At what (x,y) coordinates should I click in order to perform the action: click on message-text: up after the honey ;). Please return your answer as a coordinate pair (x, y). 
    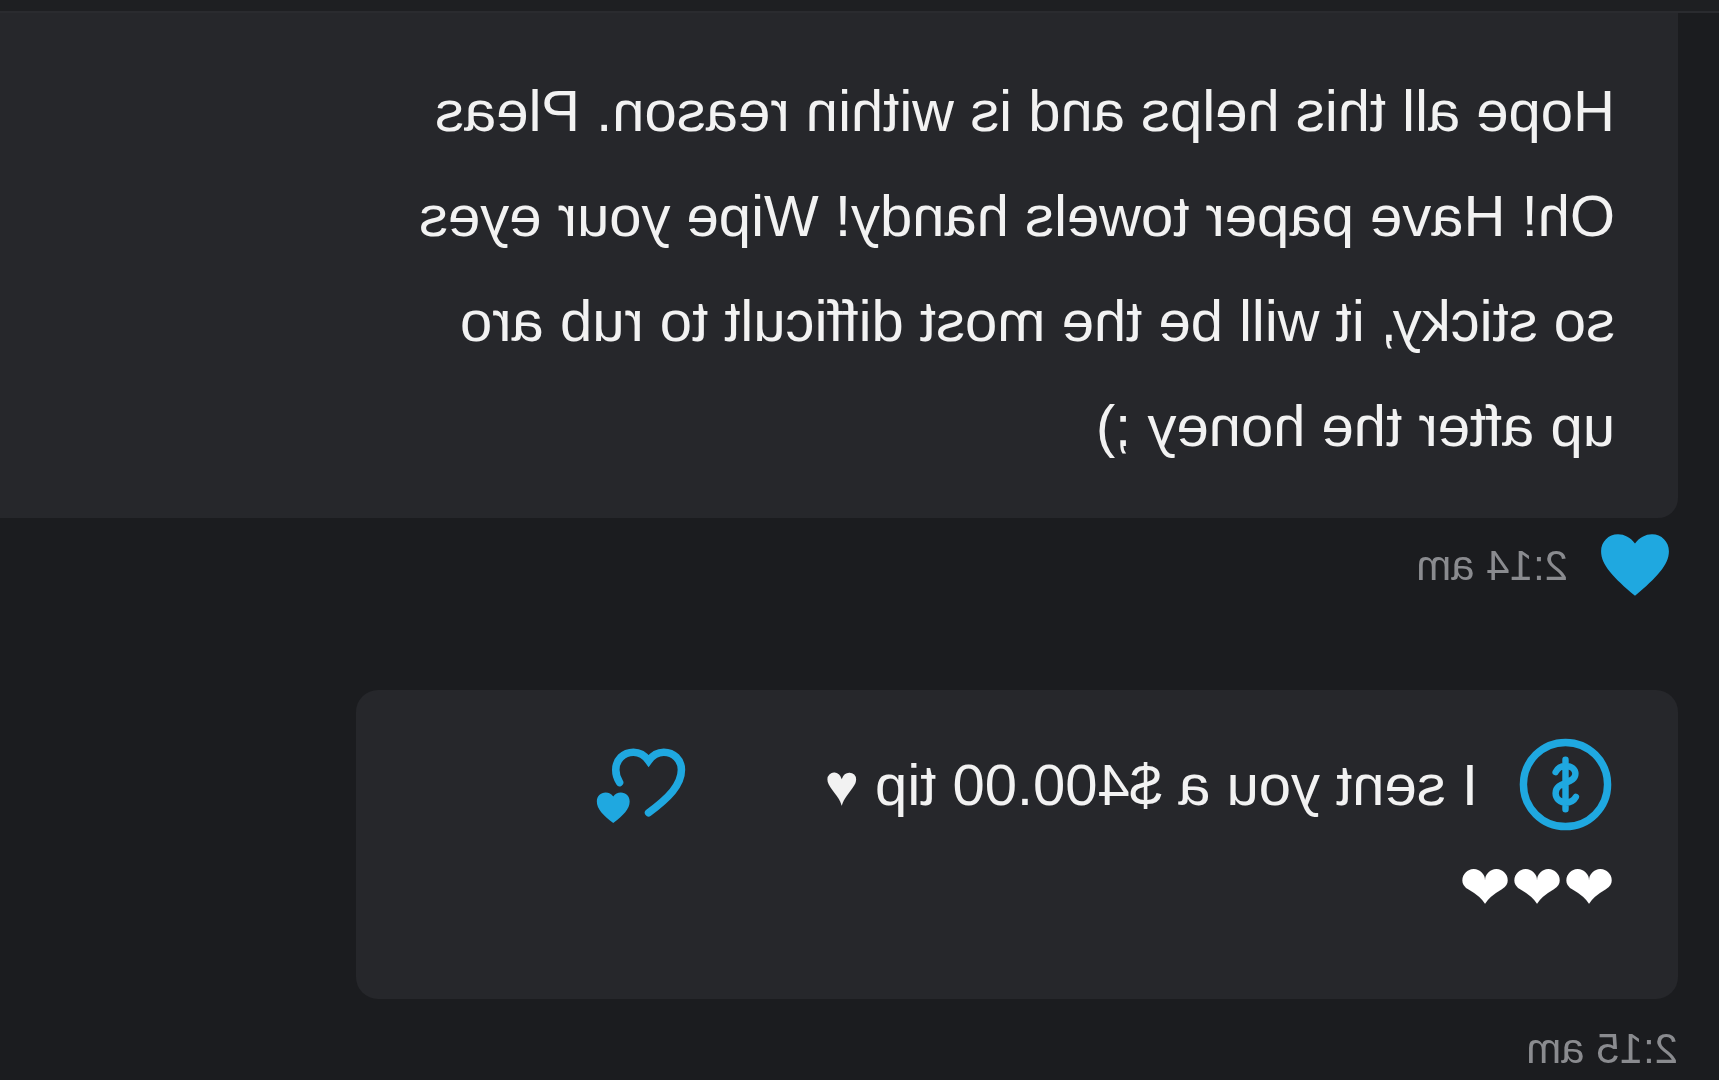
    Looking at the image, I should click on (1355, 426).